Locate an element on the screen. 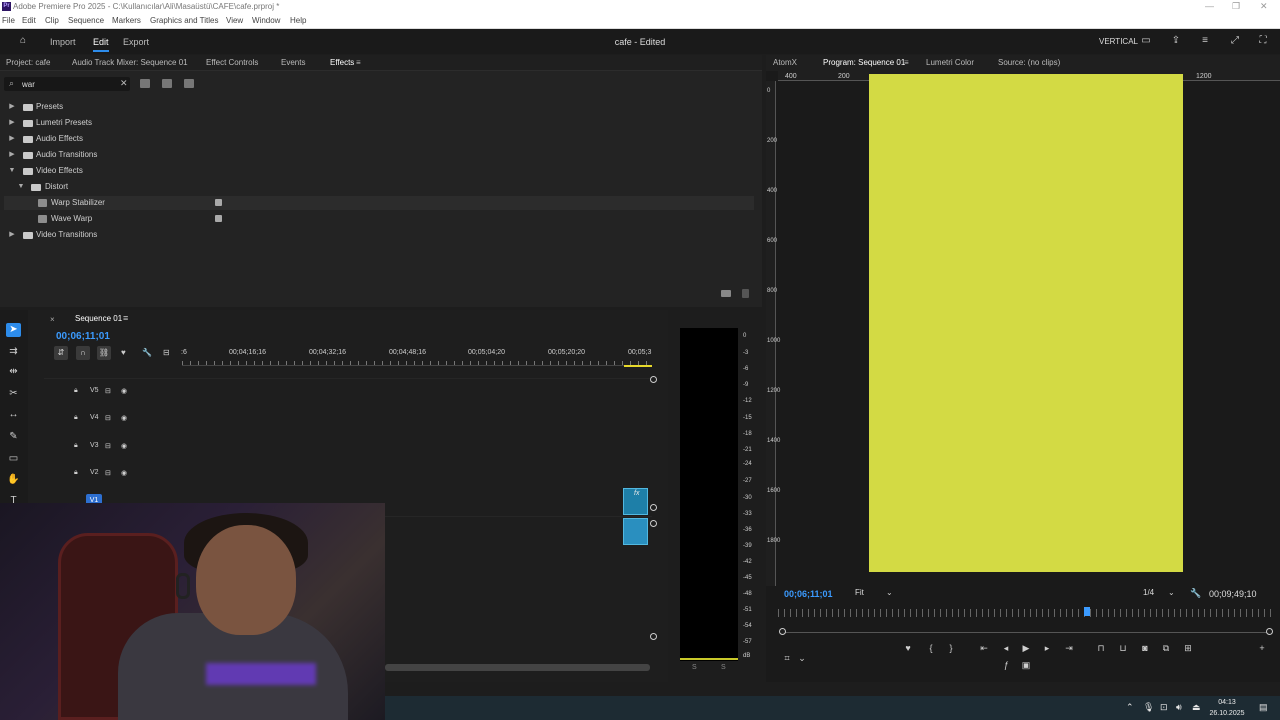 The image size is (1280, 720). work-area-bar is located at coordinates (638, 366).